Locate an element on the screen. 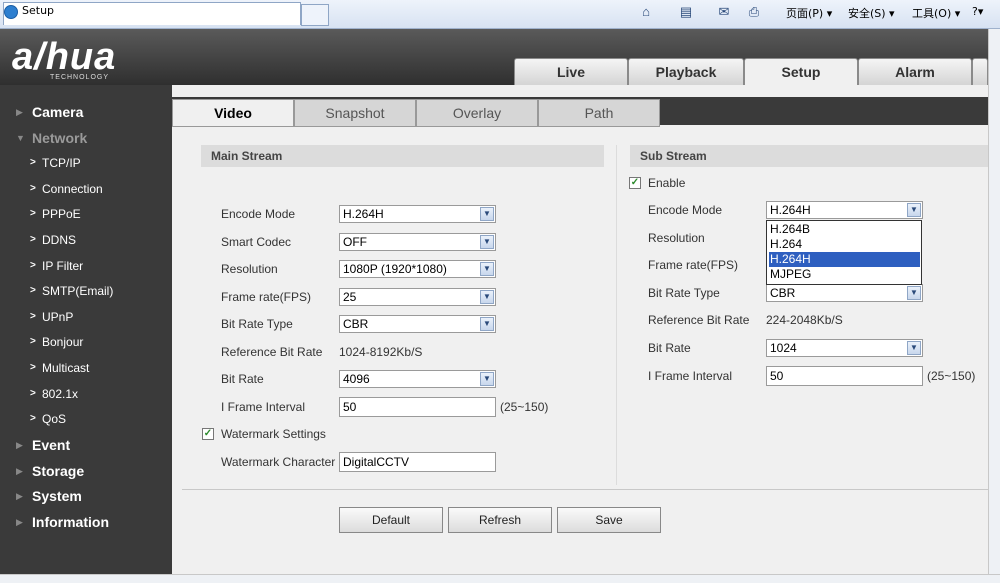 The width and height of the screenshot is (1000, 583). smart-codec-select: OFF ▼ is located at coordinates (417, 242).